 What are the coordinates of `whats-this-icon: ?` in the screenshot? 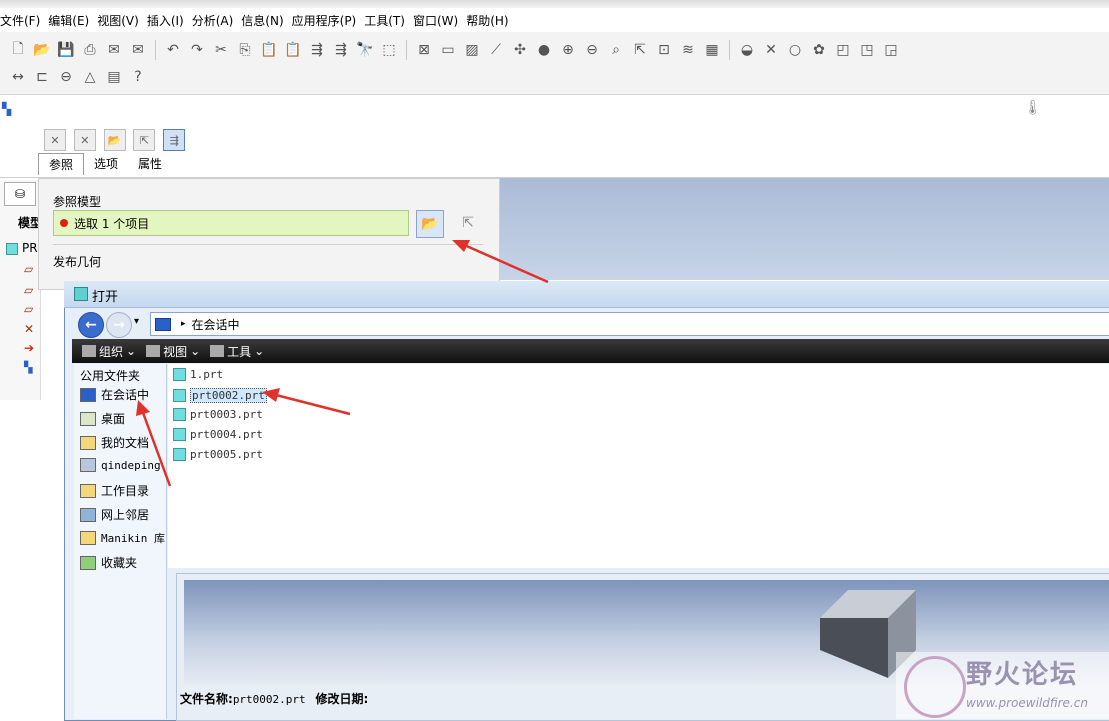 It's located at (138, 77).